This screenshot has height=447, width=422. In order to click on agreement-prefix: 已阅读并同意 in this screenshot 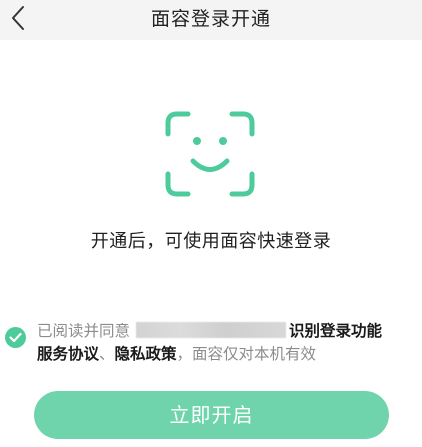, I will do `click(84, 331)`.